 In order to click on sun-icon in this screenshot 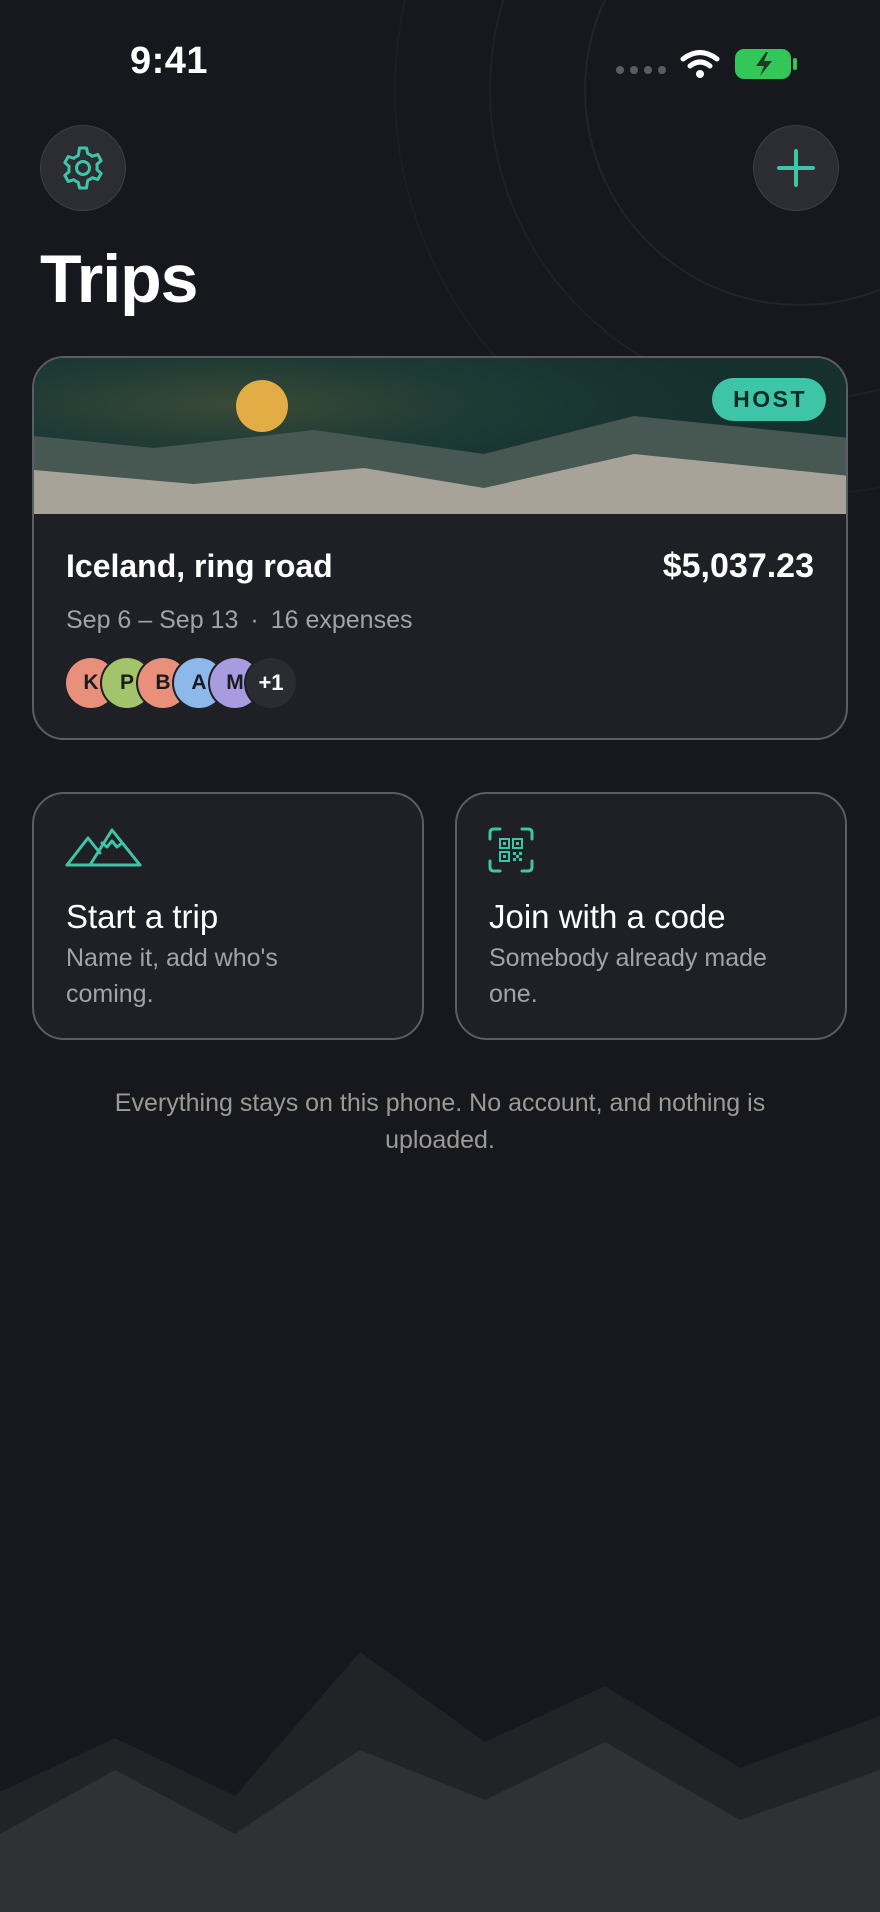, I will do `click(262, 406)`.